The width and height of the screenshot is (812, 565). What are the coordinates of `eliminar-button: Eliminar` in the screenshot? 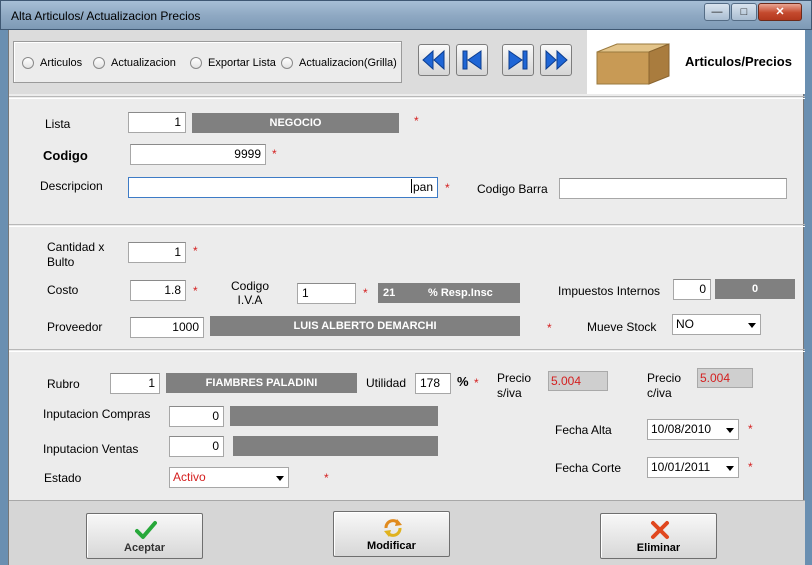 It's located at (658, 536).